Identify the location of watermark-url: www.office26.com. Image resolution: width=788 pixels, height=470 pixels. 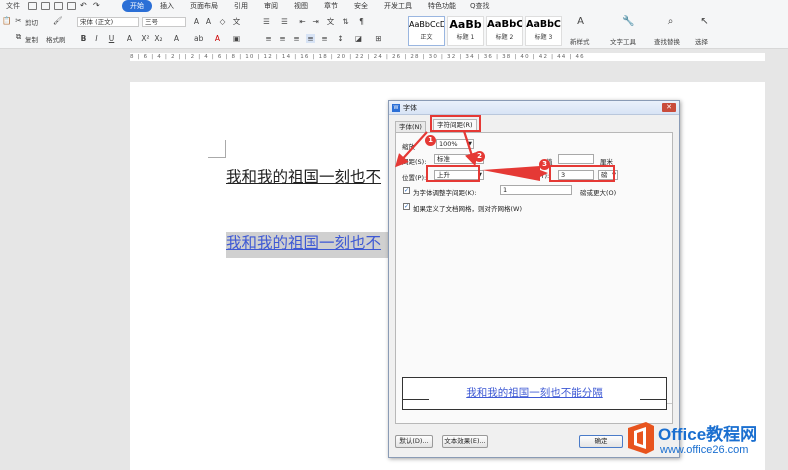
(704, 450).